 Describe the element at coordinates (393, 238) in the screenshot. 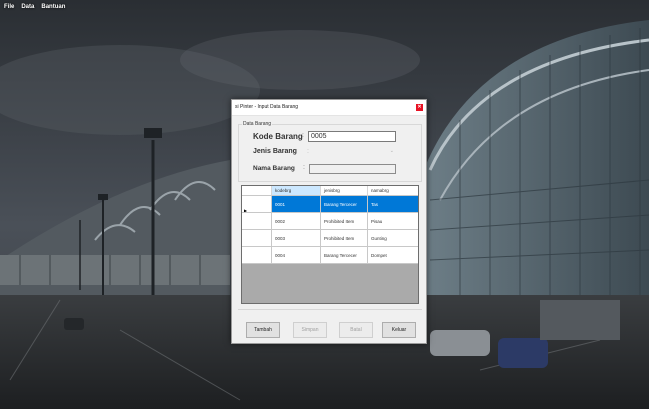

I see `cell-namabrg: Gunting` at that location.